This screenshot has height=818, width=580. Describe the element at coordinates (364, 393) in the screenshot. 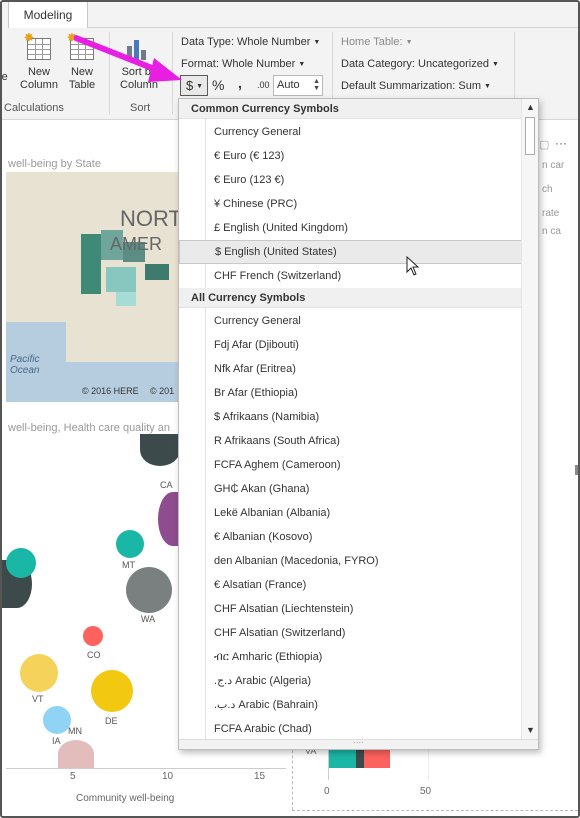

I see `currency-option: Br Afar (Ethiopia)` at that location.